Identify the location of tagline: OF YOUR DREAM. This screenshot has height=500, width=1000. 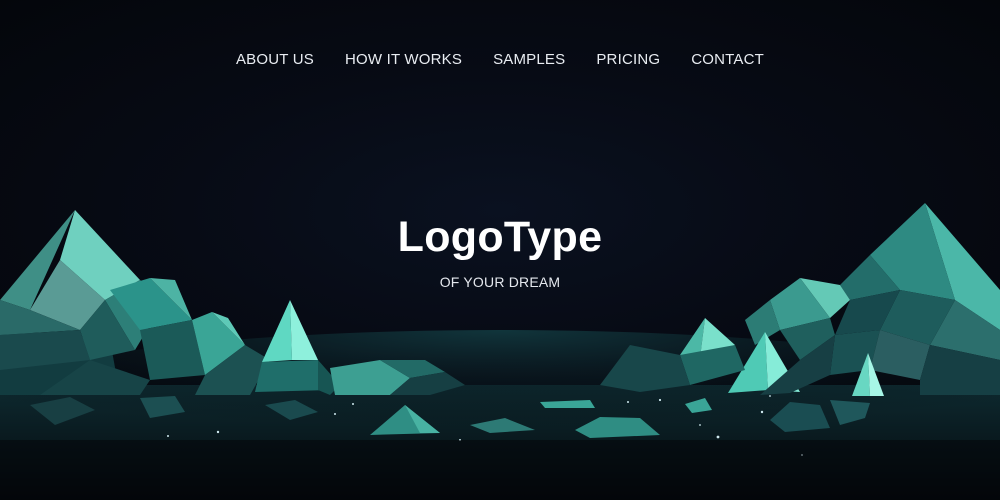
(500, 282).